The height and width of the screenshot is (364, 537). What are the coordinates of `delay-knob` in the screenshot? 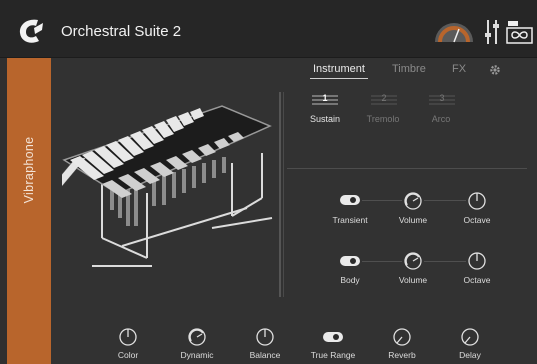 It's located at (470, 337).